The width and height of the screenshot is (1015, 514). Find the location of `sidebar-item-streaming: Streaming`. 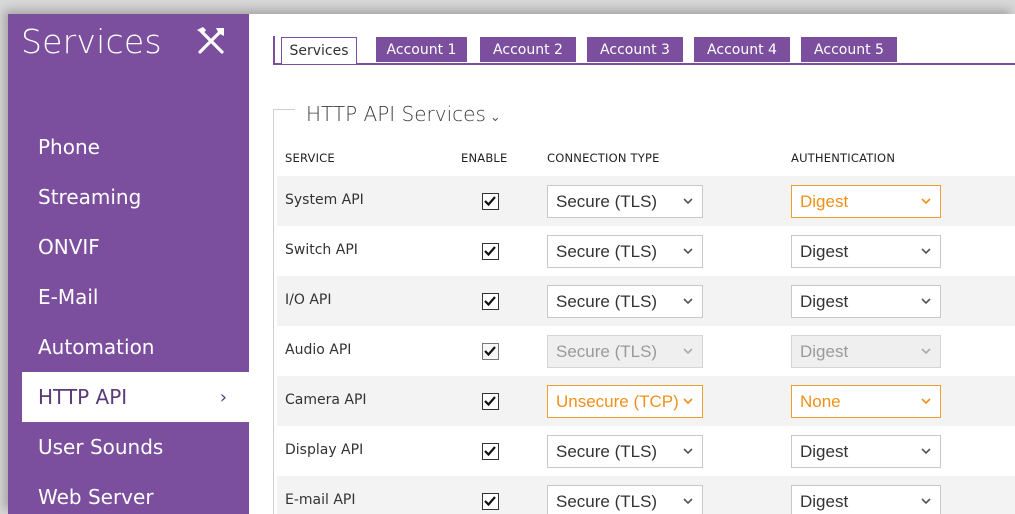

sidebar-item-streaming: Streaming is located at coordinates (128, 197).